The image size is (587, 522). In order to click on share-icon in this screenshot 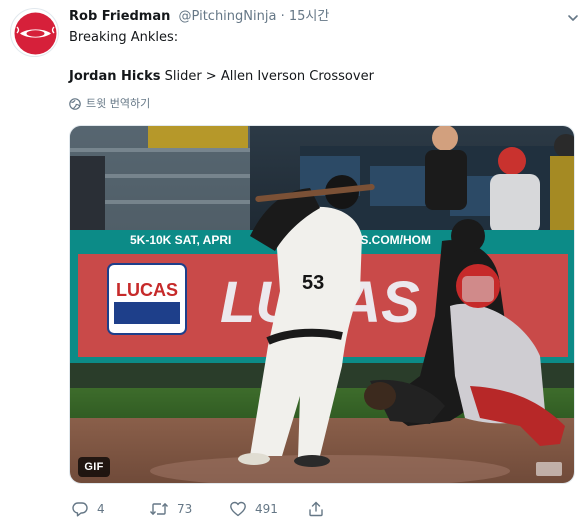, I will do `click(316, 509)`.